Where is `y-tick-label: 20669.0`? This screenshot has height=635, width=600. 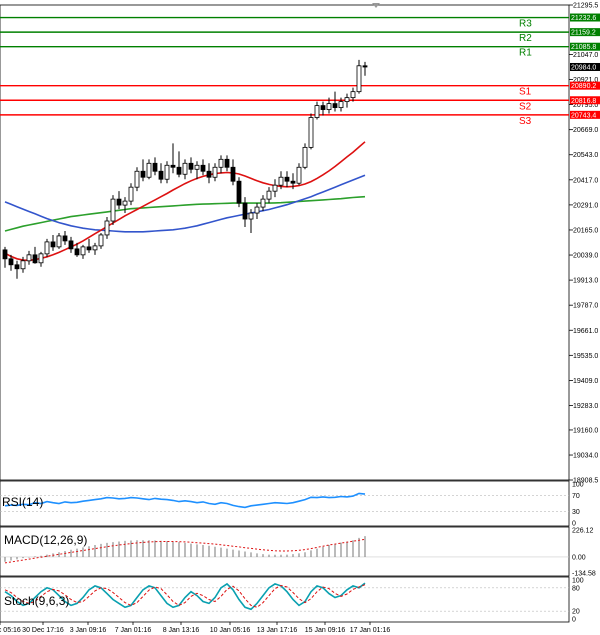
y-tick-label: 20669.0 is located at coordinates (585, 130).